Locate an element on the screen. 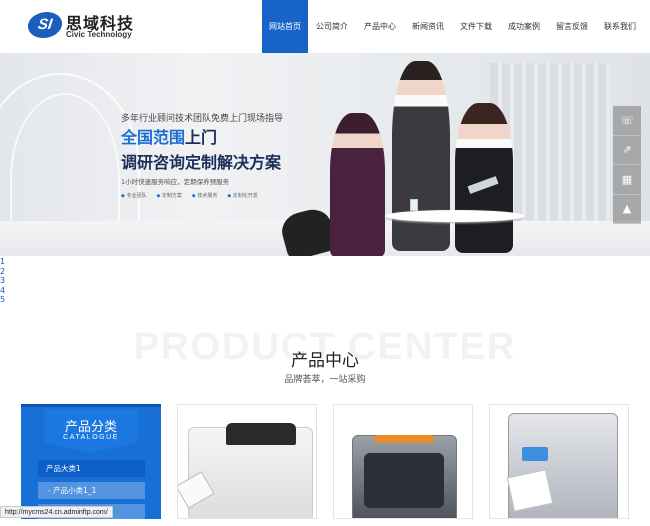 The image size is (650, 526). nav-item-cases: 成功案例 is located at coordinates (524, 26).